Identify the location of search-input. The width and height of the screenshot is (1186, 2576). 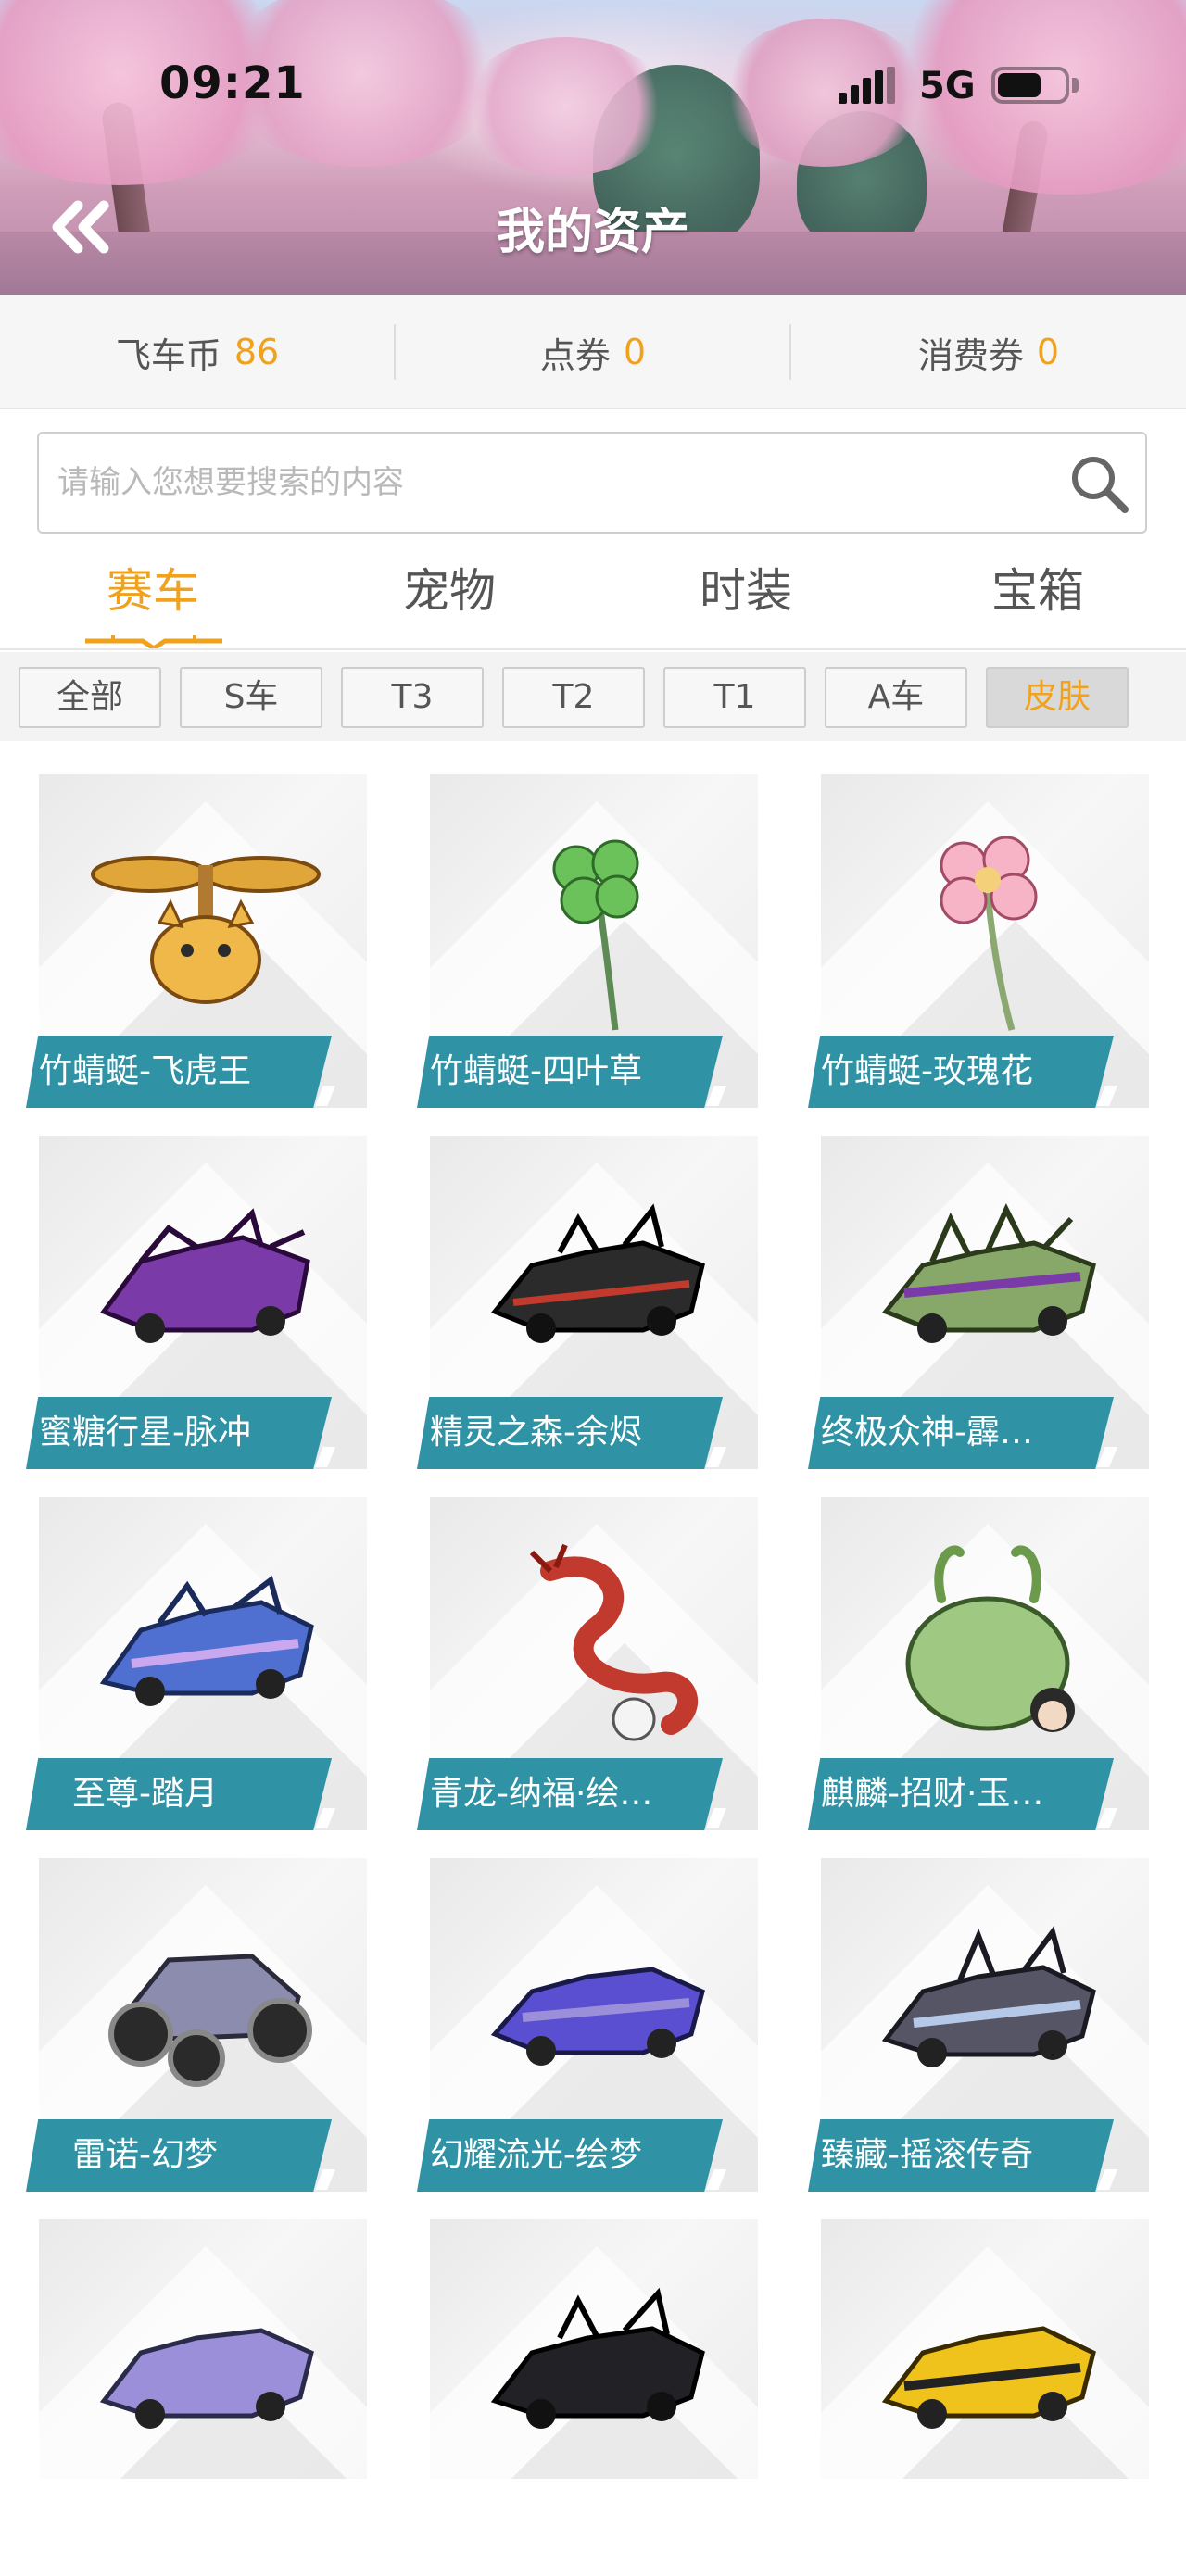
(539, 483).